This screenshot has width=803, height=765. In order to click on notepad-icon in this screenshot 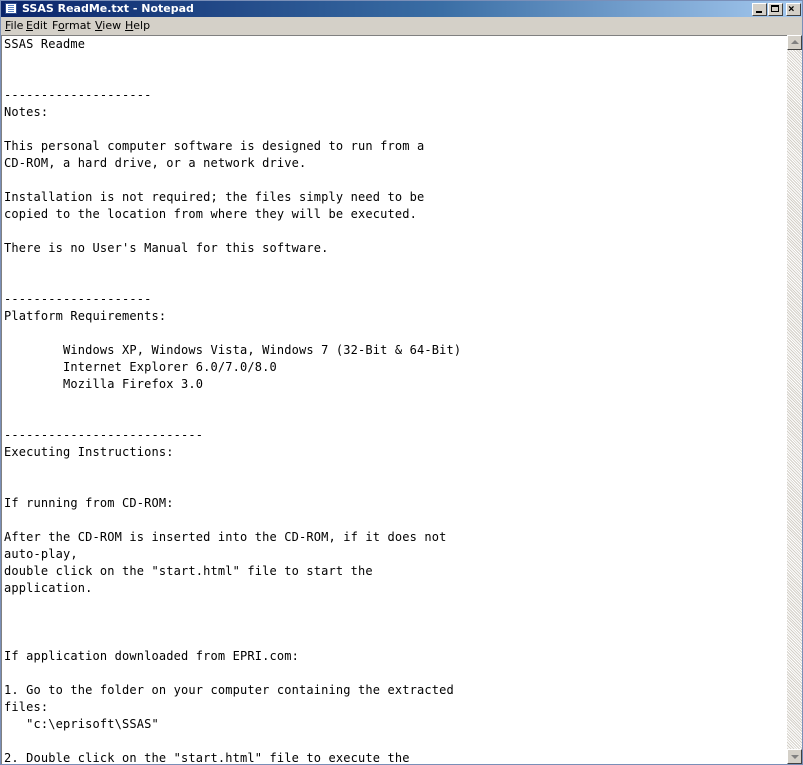, I will do `click(11, 8)`.